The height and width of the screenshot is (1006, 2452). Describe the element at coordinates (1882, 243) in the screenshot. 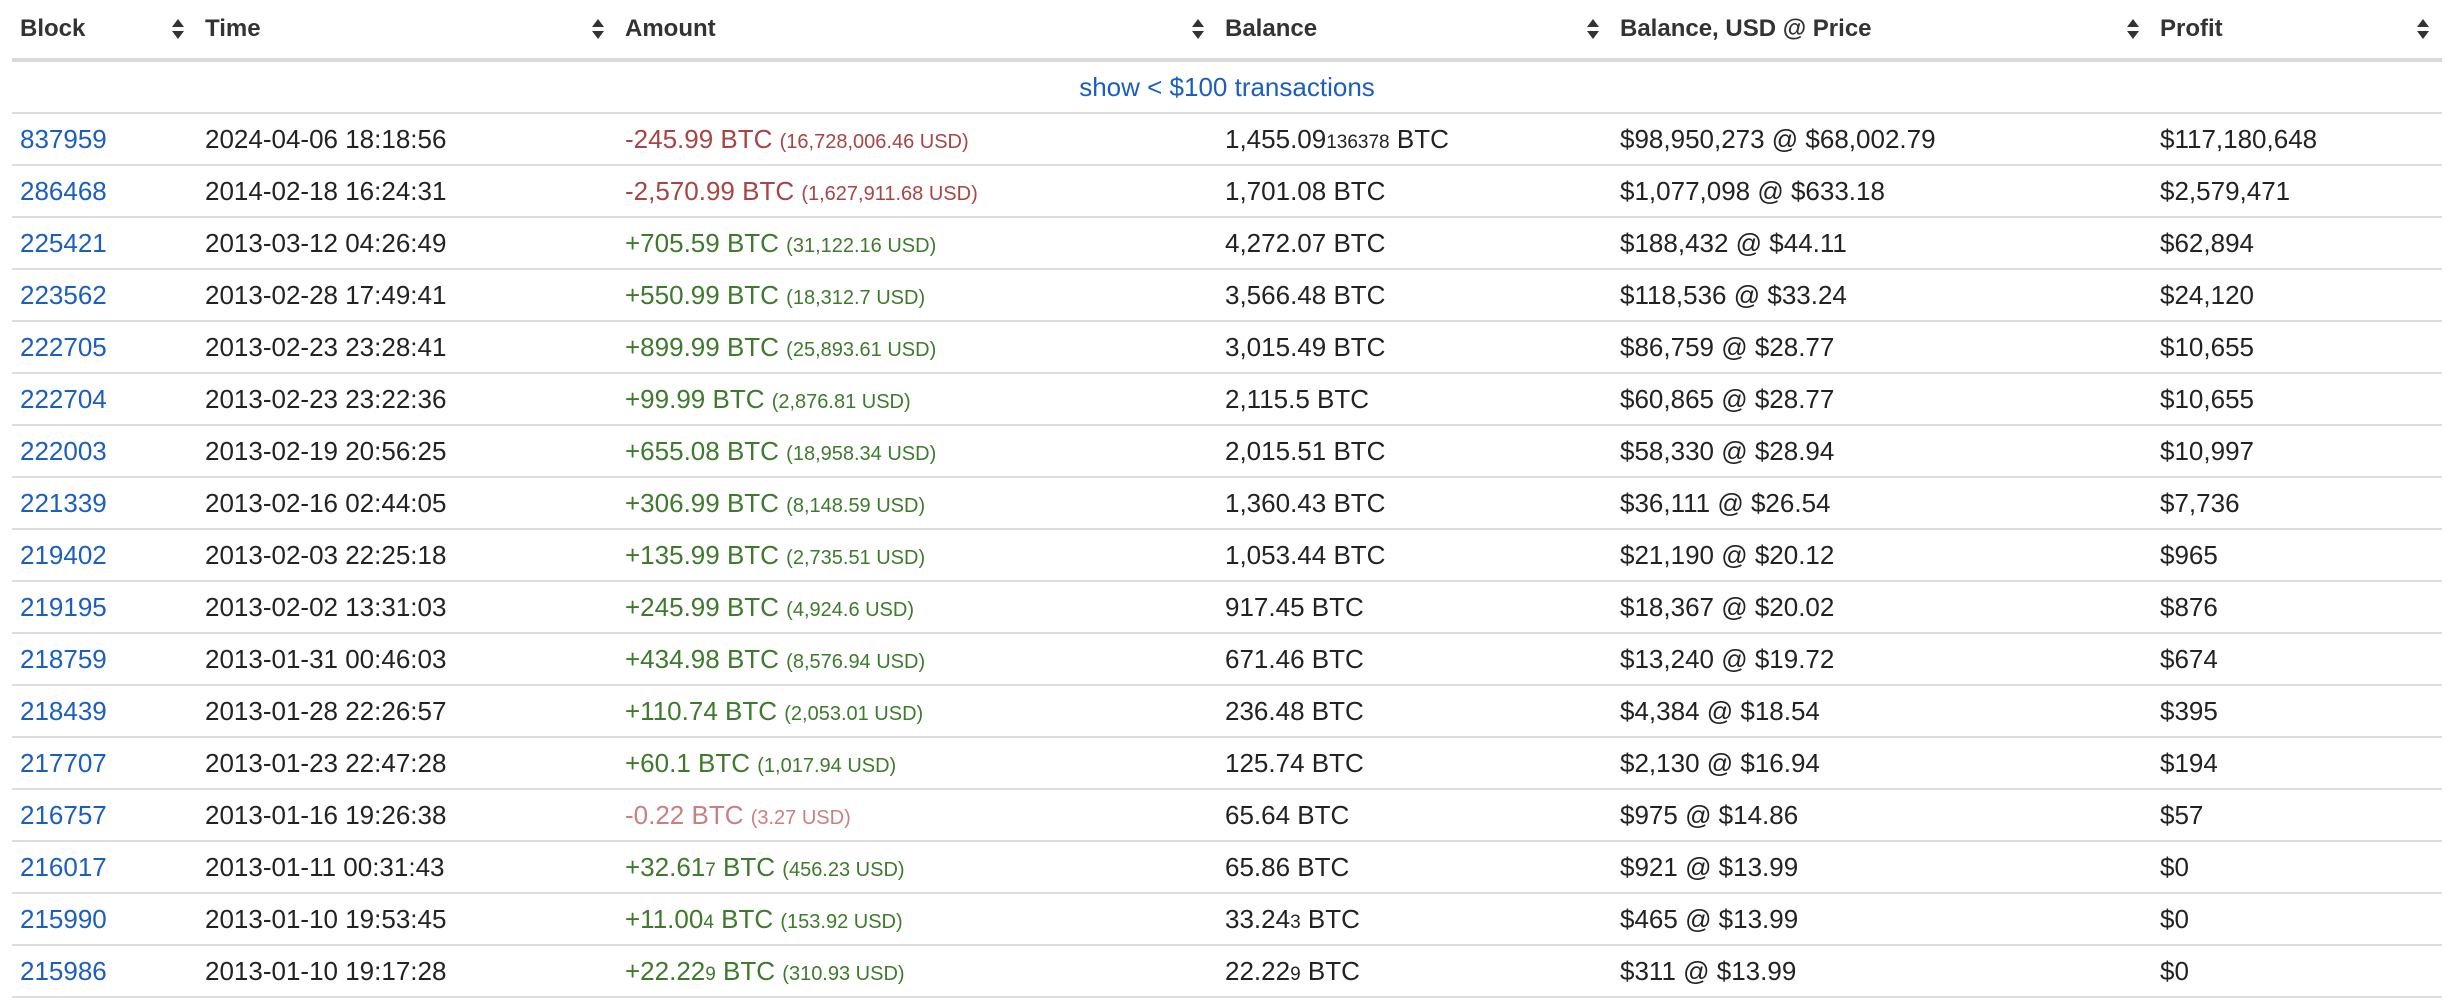

I see `balance-usd-cell: $188,432 @ $44.11` at that location.